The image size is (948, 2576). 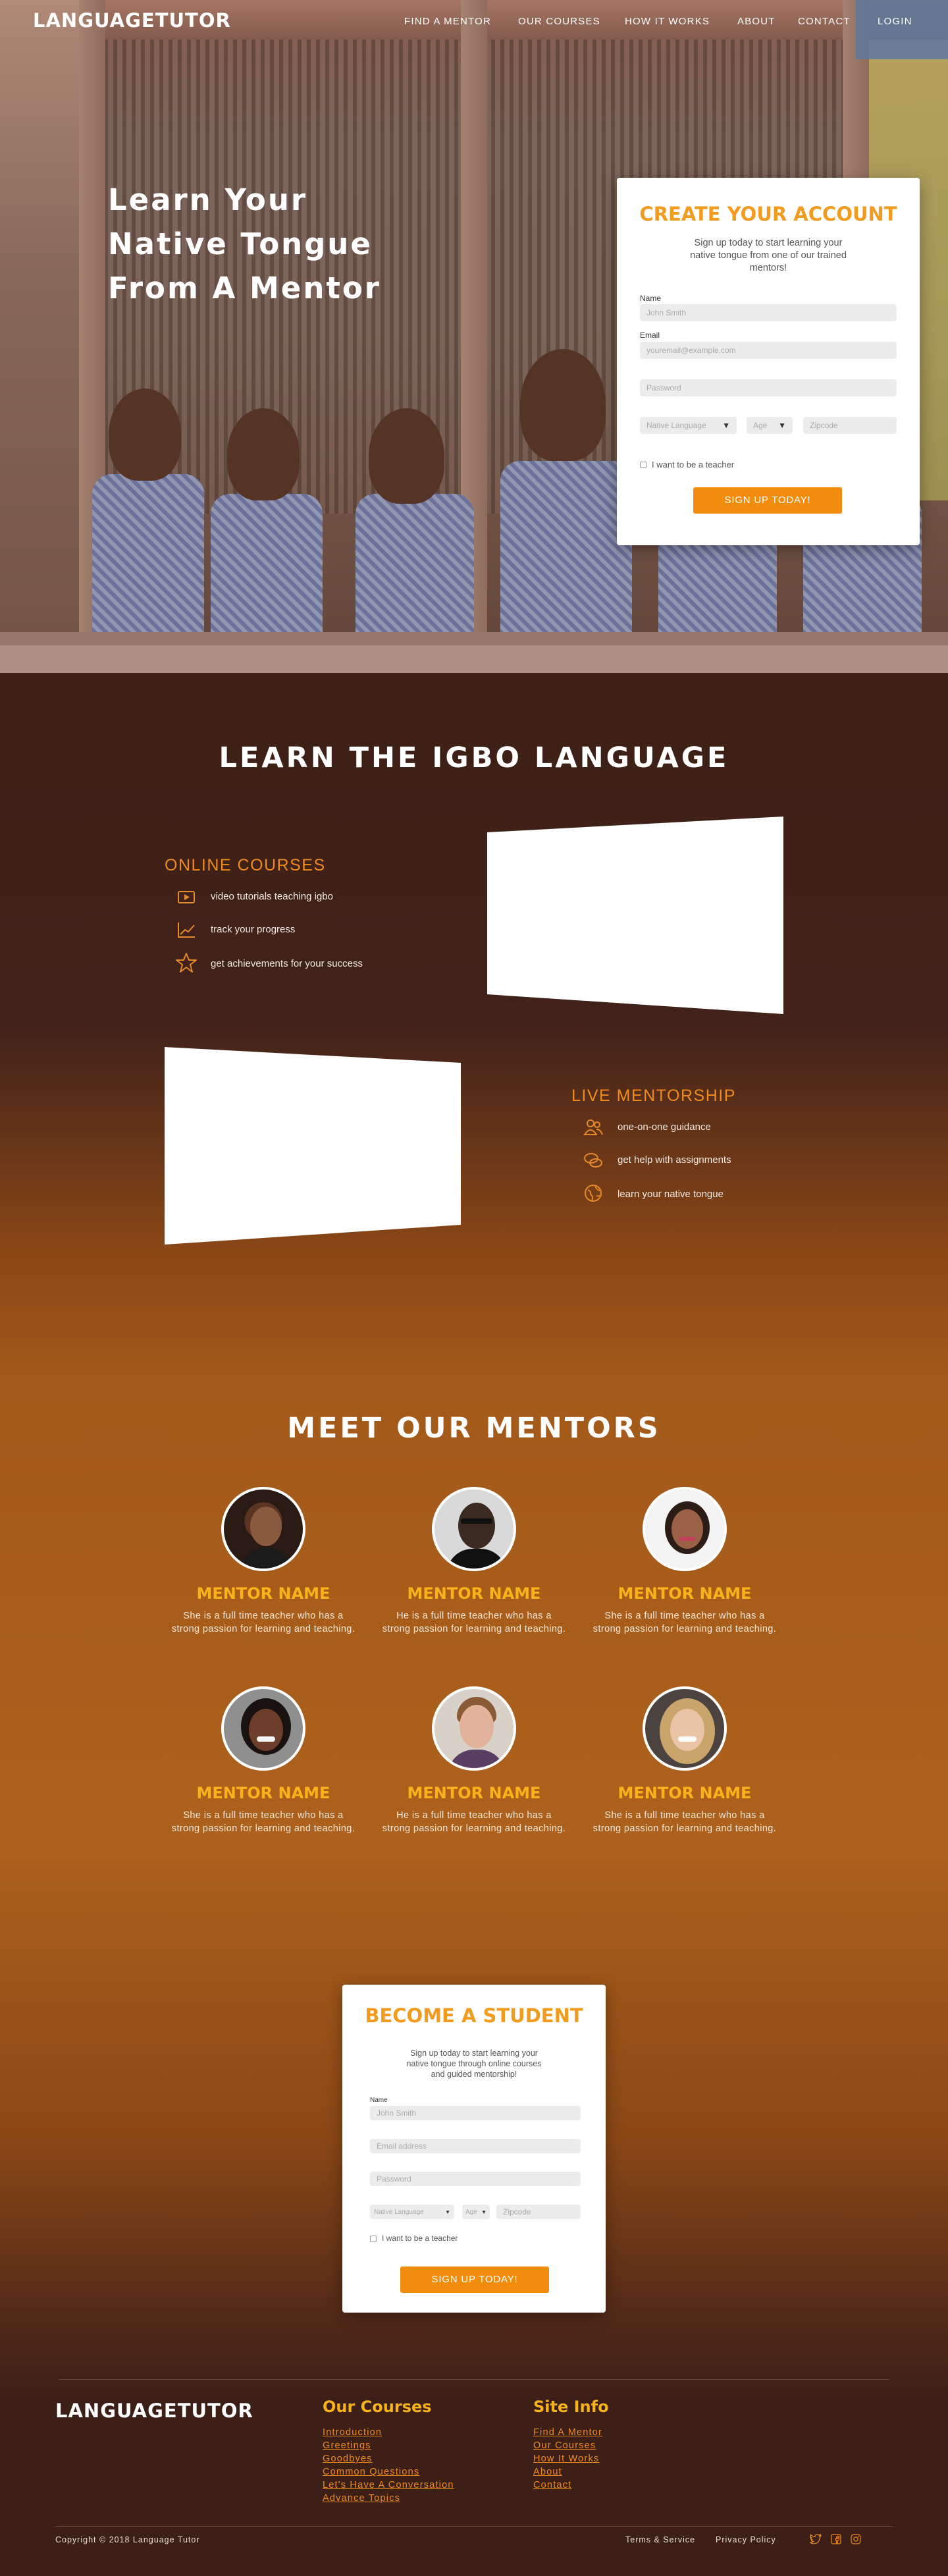 What do you see at coordinates (447, 22) in the screenshot?
I see `nav-find-a-mentor: FIND A MENTOR` at bounding box center [447, 22].